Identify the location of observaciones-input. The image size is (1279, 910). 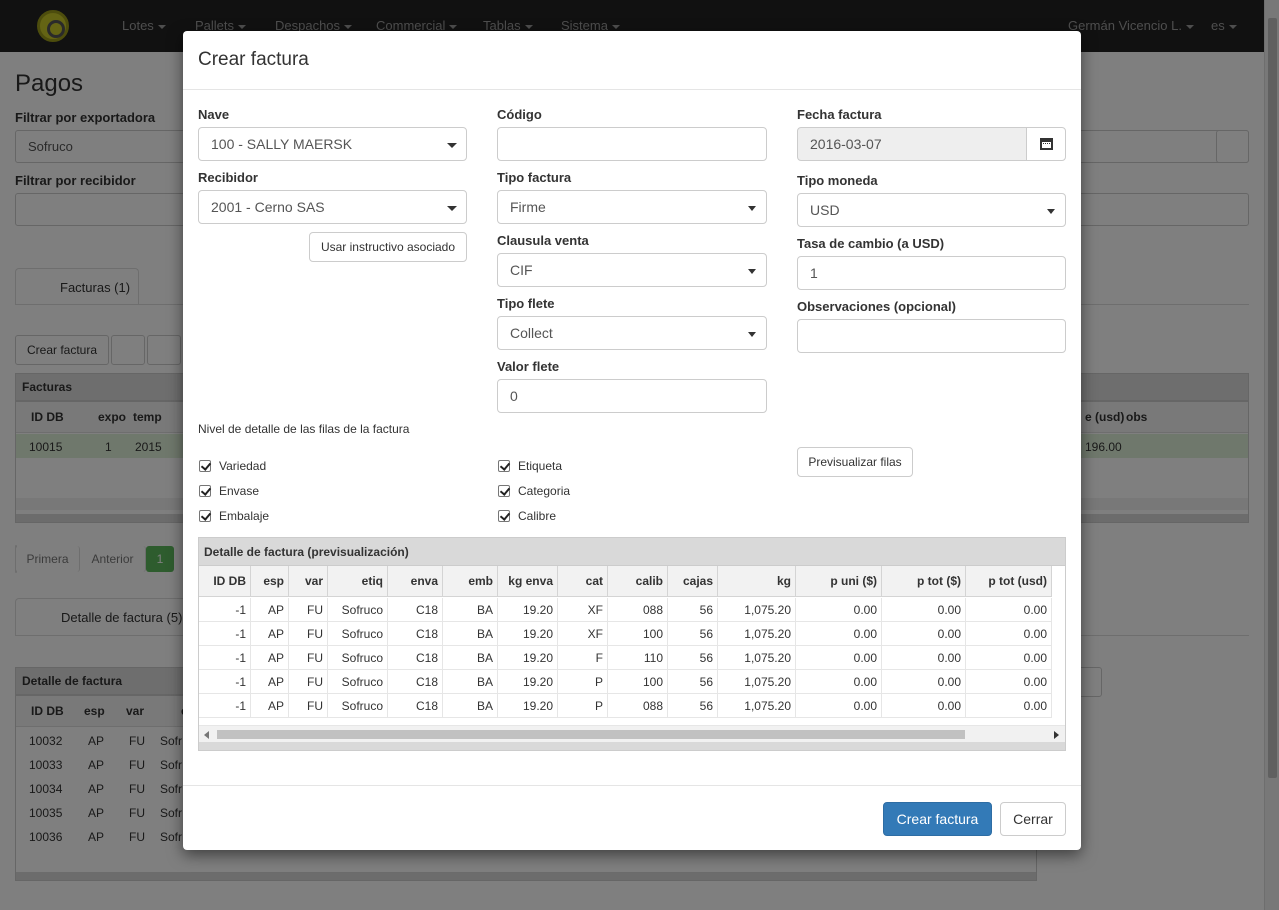
(931, 336).